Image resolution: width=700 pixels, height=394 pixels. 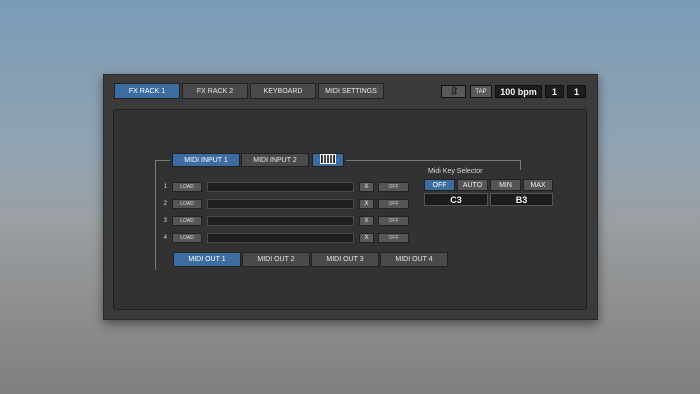 What do you see at coordinates (215, 91) in the screenshot?
I see `tab-fx-rack-2: FX RACK 2` at bounding box center [215, 91].